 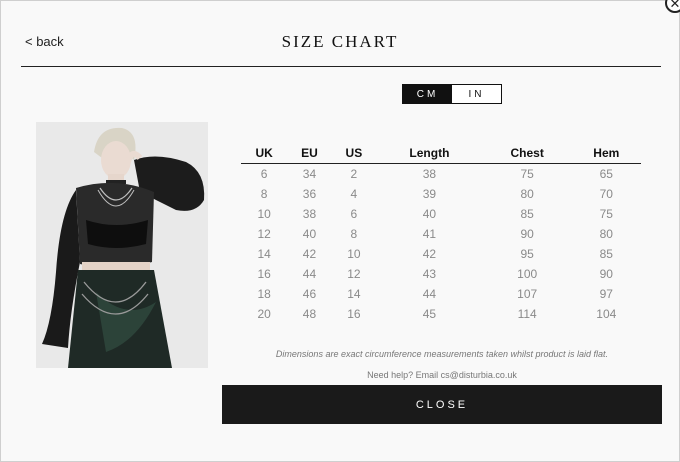 What do you see at coordinates (606, 194) in the screenshot?
I see `table-cell: 70` at bounding box center [606, 194].